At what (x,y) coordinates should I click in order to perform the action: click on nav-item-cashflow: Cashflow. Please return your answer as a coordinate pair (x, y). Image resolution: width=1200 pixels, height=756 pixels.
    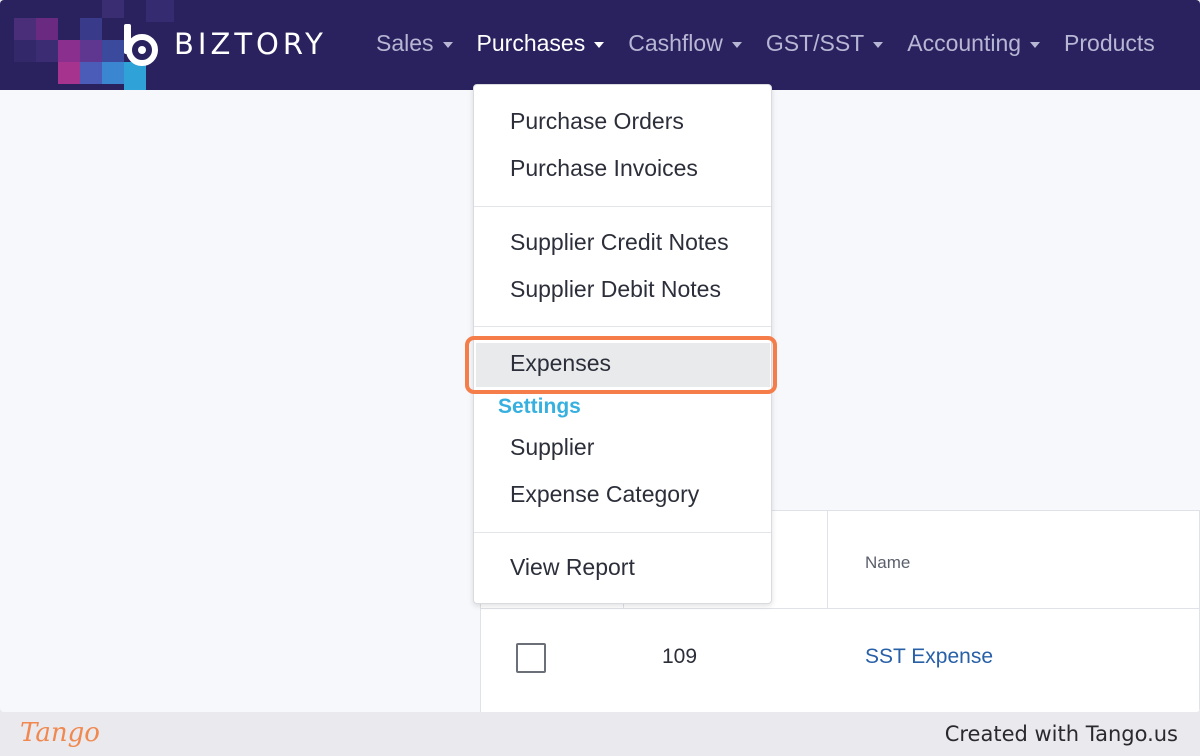
    Looking at the image, I should click on (685, 43).